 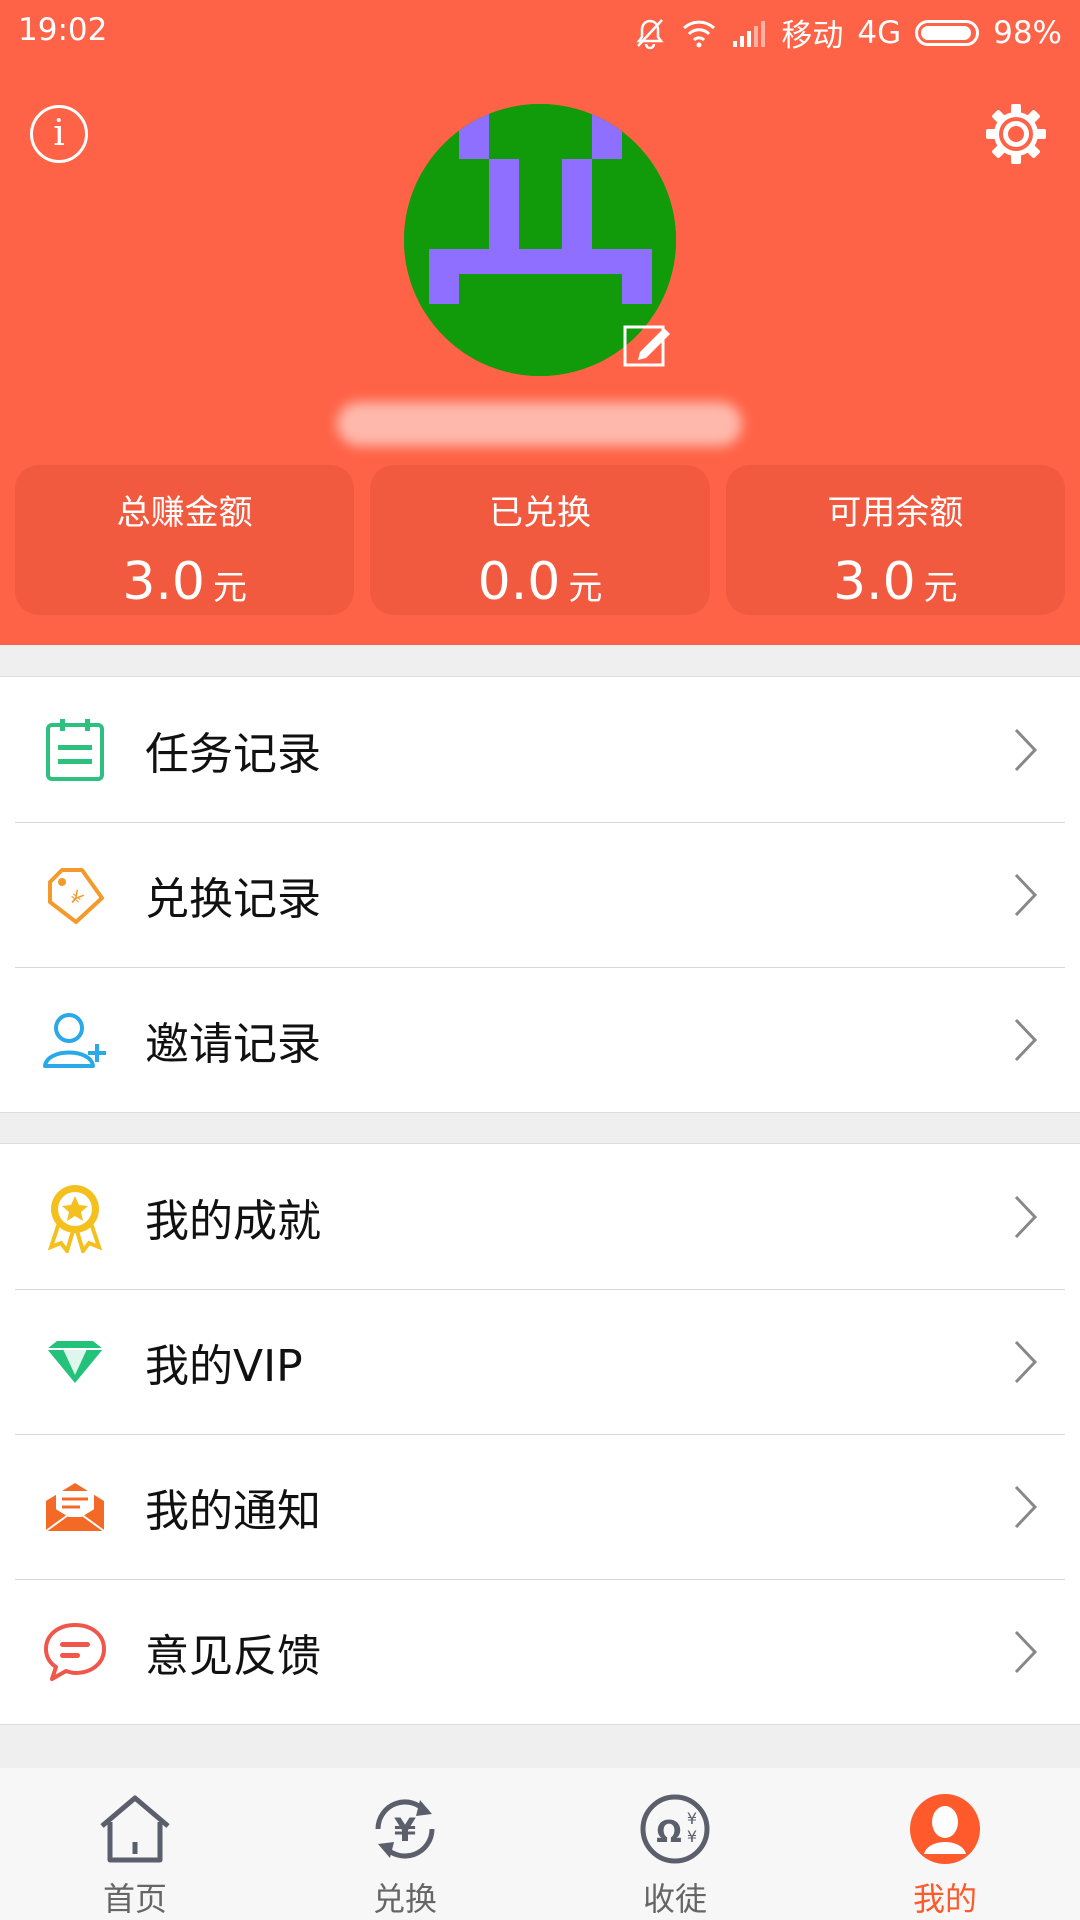 What do you see at coordinates (75, 1040) in the screenshot?
I see `add-user-icon` at bounding box center [75, 1040].